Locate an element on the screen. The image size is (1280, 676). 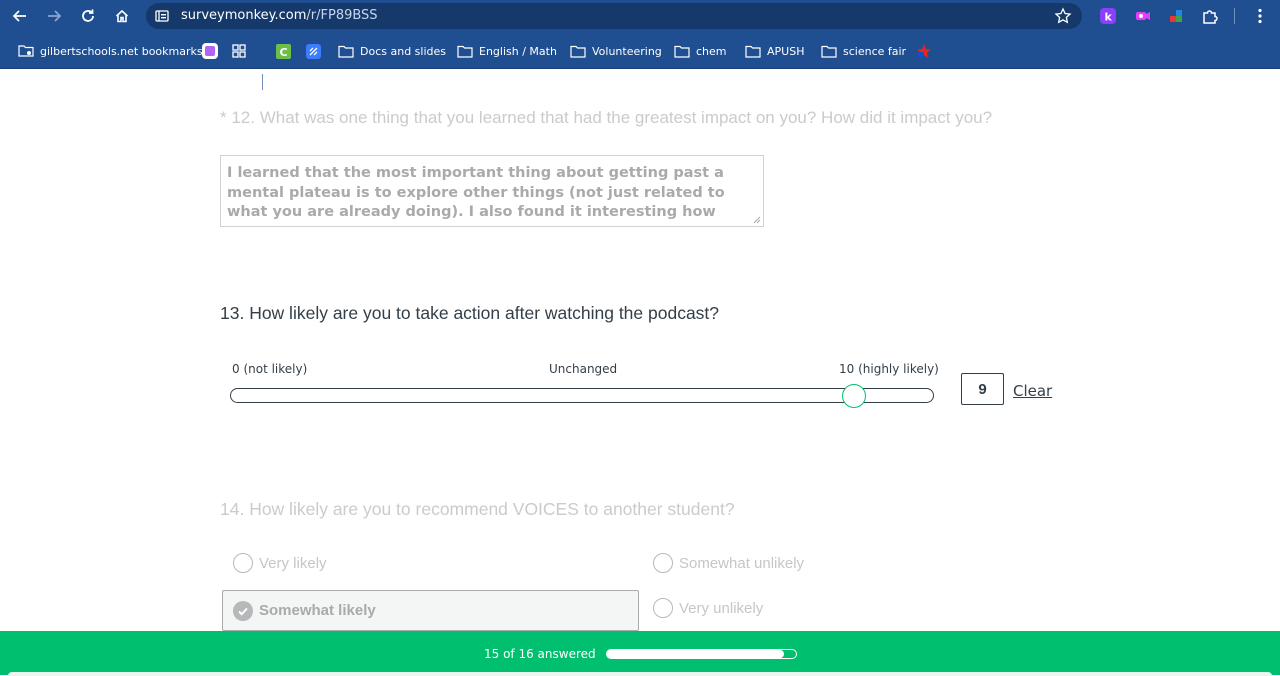
progress-footer: 15 of 16 answered is located at coordinates (640, 653).